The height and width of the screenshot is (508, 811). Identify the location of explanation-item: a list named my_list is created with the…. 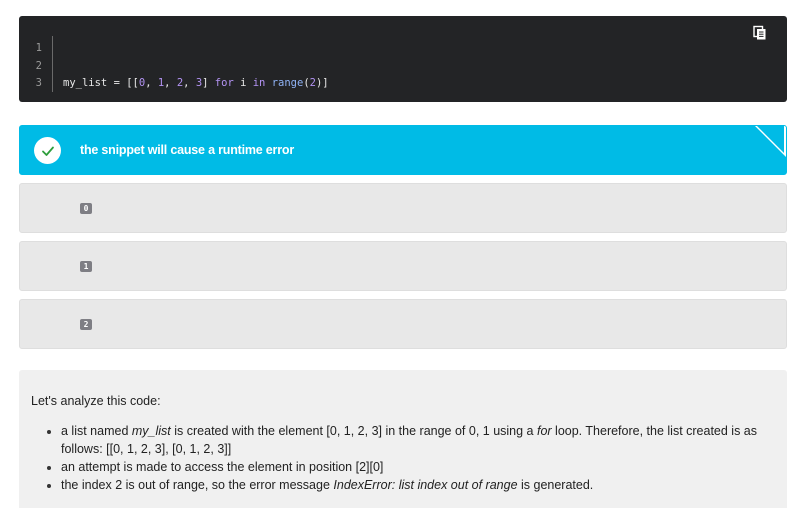
(410, 440).